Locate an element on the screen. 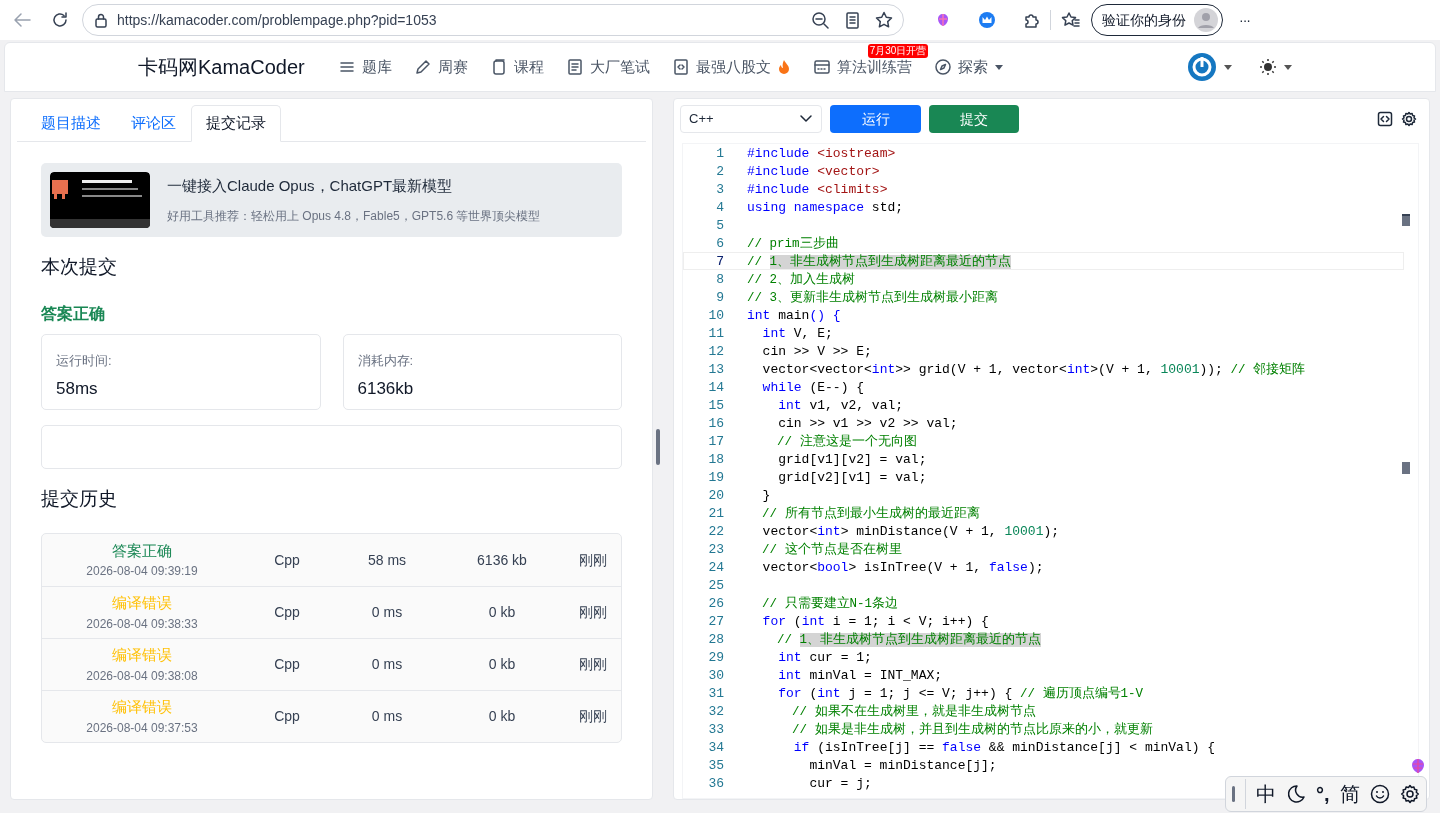 This screenshot has width=1440, height=813. code-line: // 3、更新非生成树节点到生成树最小距离 is located at coordinates (872, 297).